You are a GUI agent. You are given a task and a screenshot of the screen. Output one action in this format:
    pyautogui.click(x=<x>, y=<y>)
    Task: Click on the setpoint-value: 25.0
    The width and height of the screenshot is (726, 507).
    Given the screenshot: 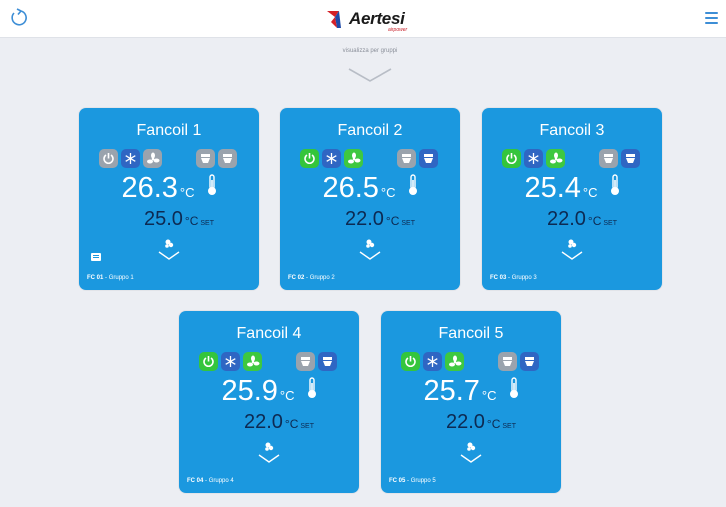 What is the action you would take?
    pyautogui.click(x=163, y=219)
    